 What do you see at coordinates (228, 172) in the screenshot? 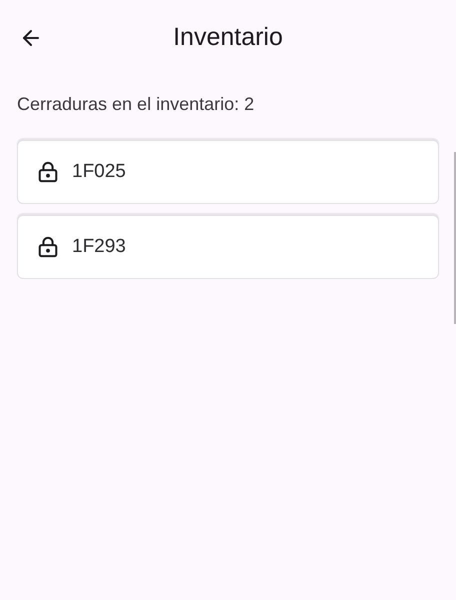
I see `lock-card: 1F025` at bounding box center [228, 172].